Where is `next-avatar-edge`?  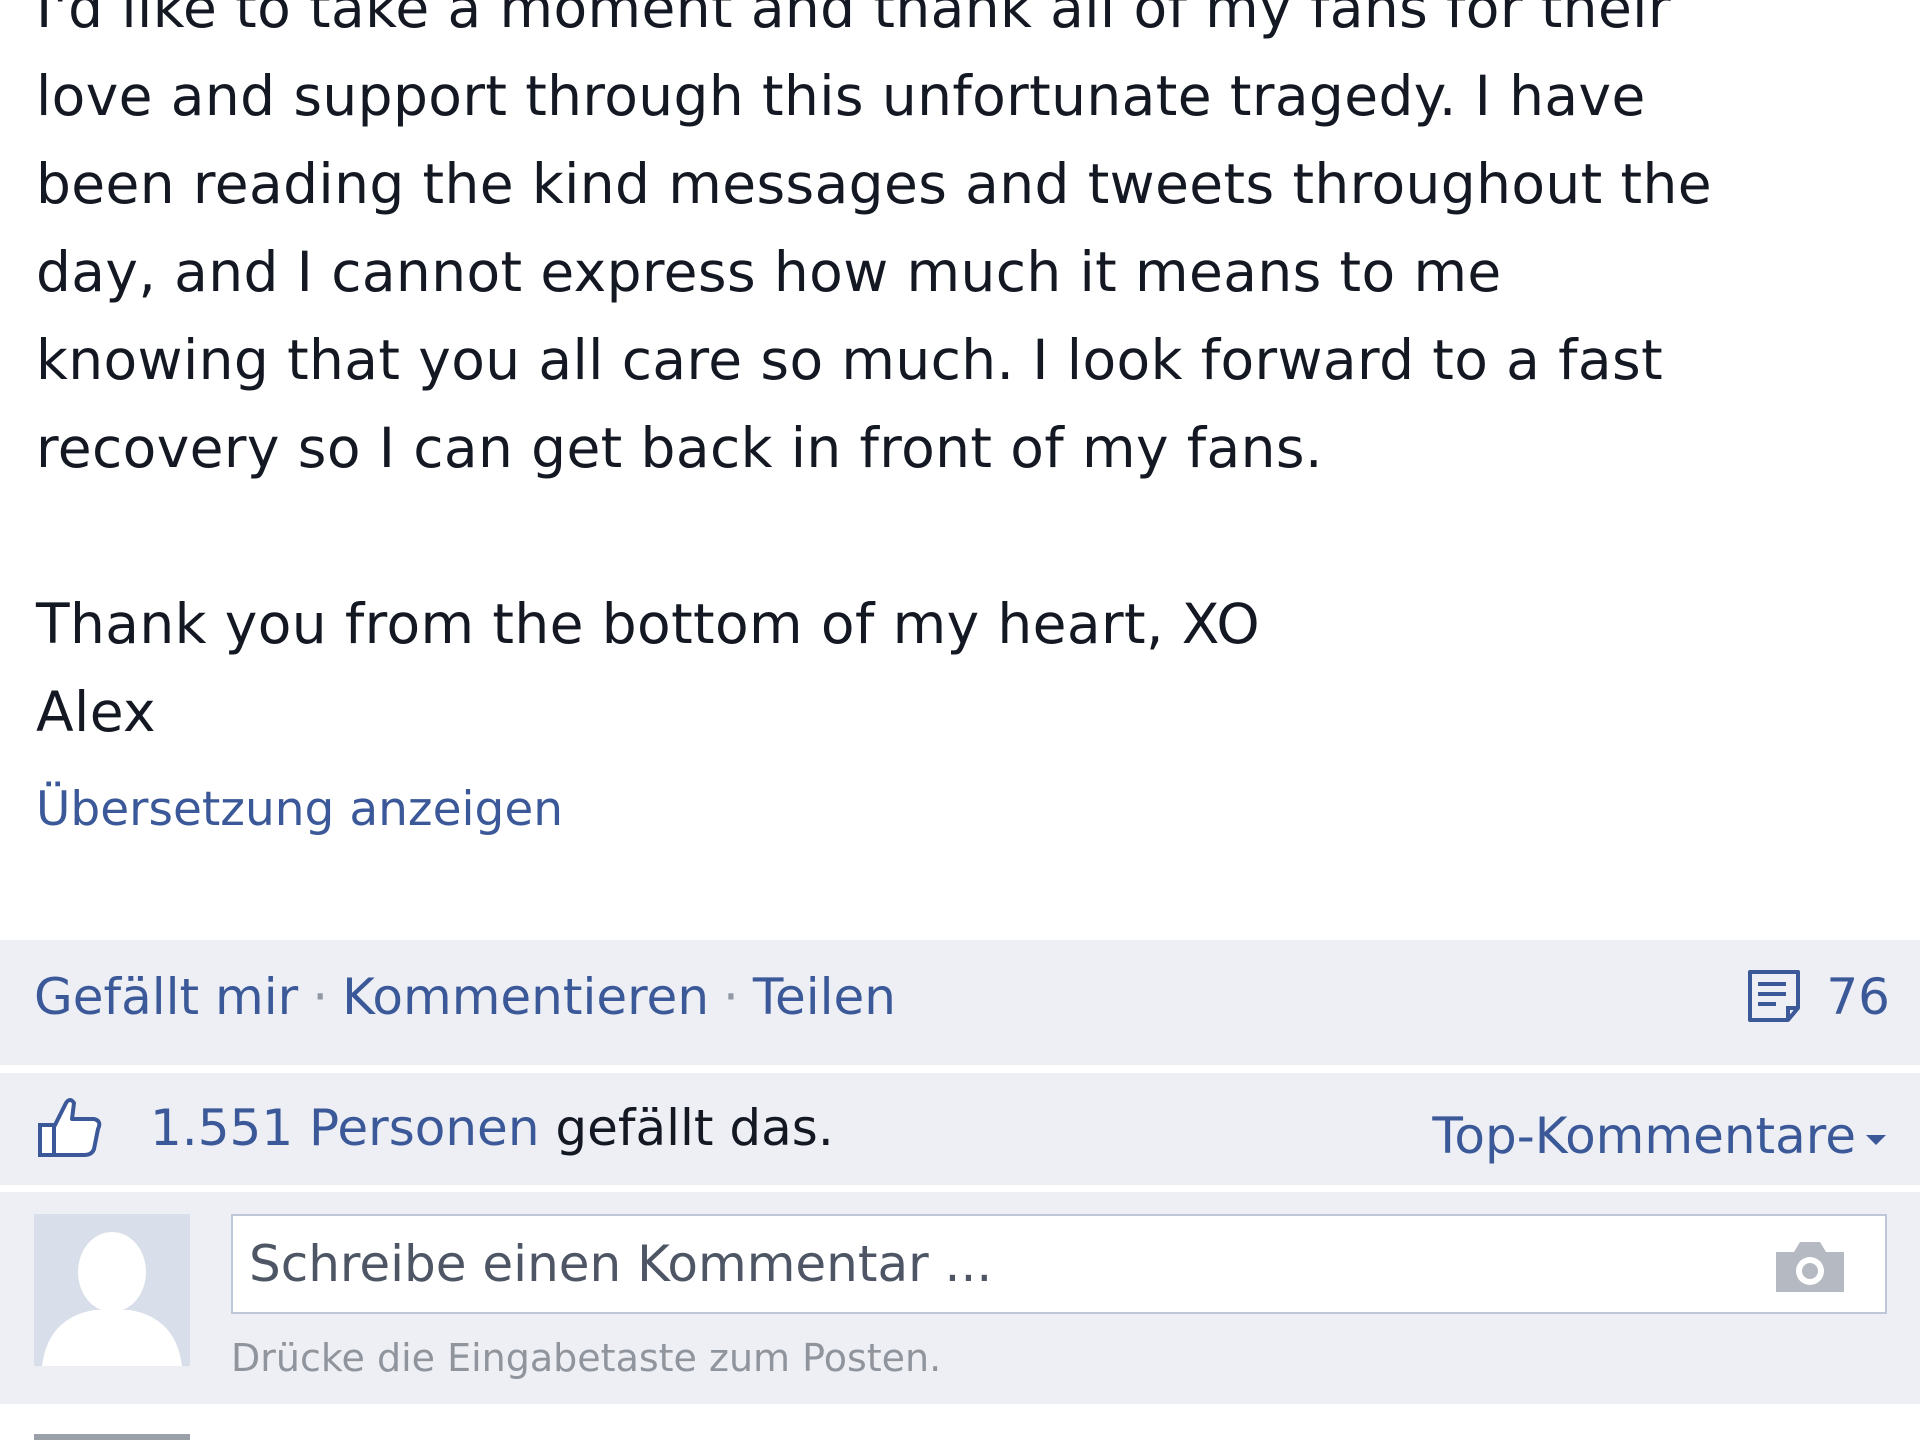
next-avatar-edge is located at coordinates (112, 1437).